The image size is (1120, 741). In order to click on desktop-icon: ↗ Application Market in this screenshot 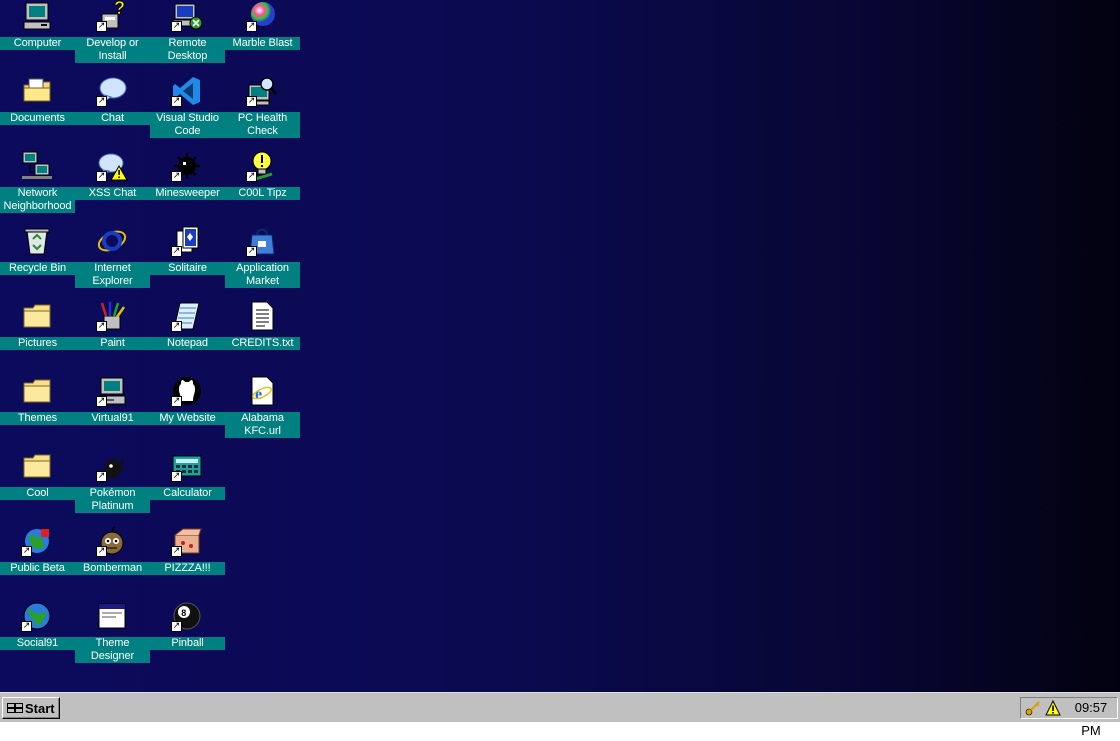, I will do `click(262, 262)`.